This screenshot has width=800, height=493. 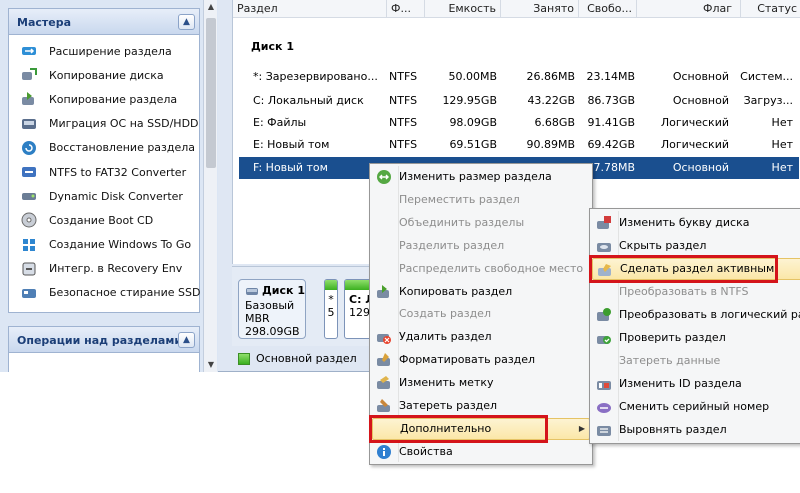 What do you see at coordinates (252, 291) in the screenshot?
I see `disk-icon` at bounding box center [252, 291].